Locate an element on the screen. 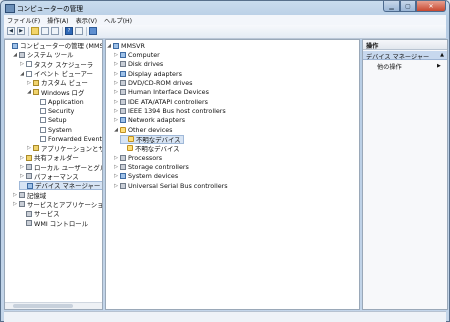 The width and height of the screenshot is (450, 322). console-tree-item: ▷ タスク スケジューラ is located at coordinates (56, 64).